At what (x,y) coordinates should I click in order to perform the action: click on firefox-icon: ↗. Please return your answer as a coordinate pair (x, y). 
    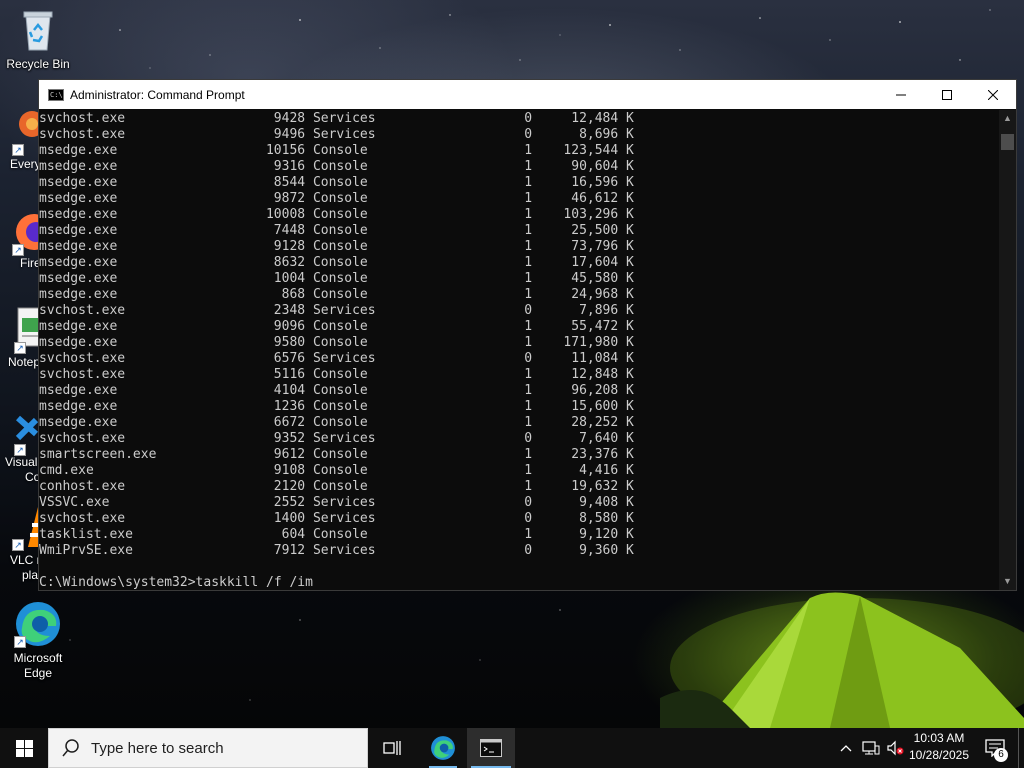
    Looking at the image, I should click on (25, 232).